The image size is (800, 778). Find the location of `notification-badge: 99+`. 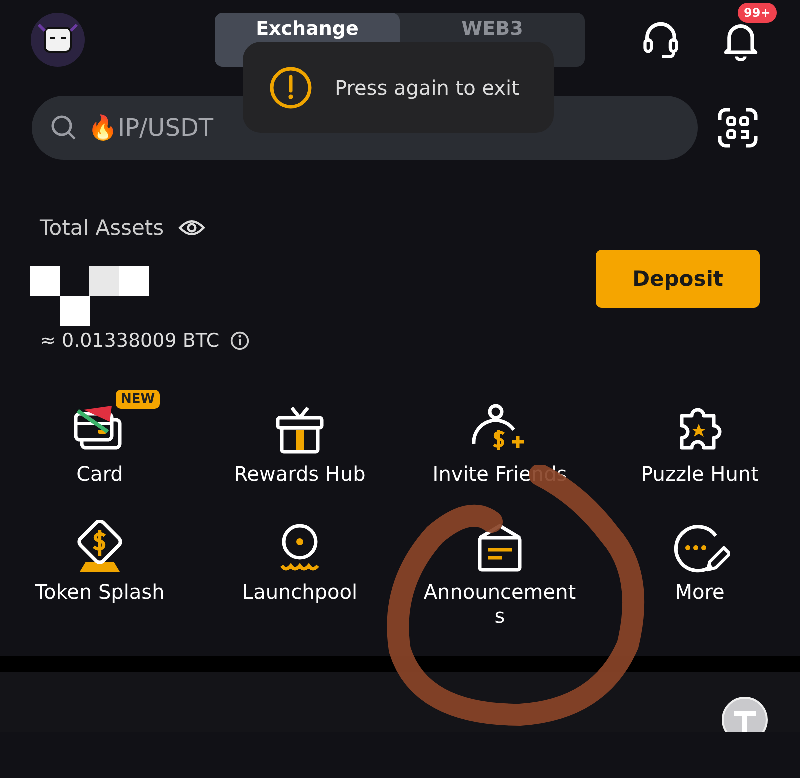

notification-badge: 99+ is located at coordinates (757, 13).